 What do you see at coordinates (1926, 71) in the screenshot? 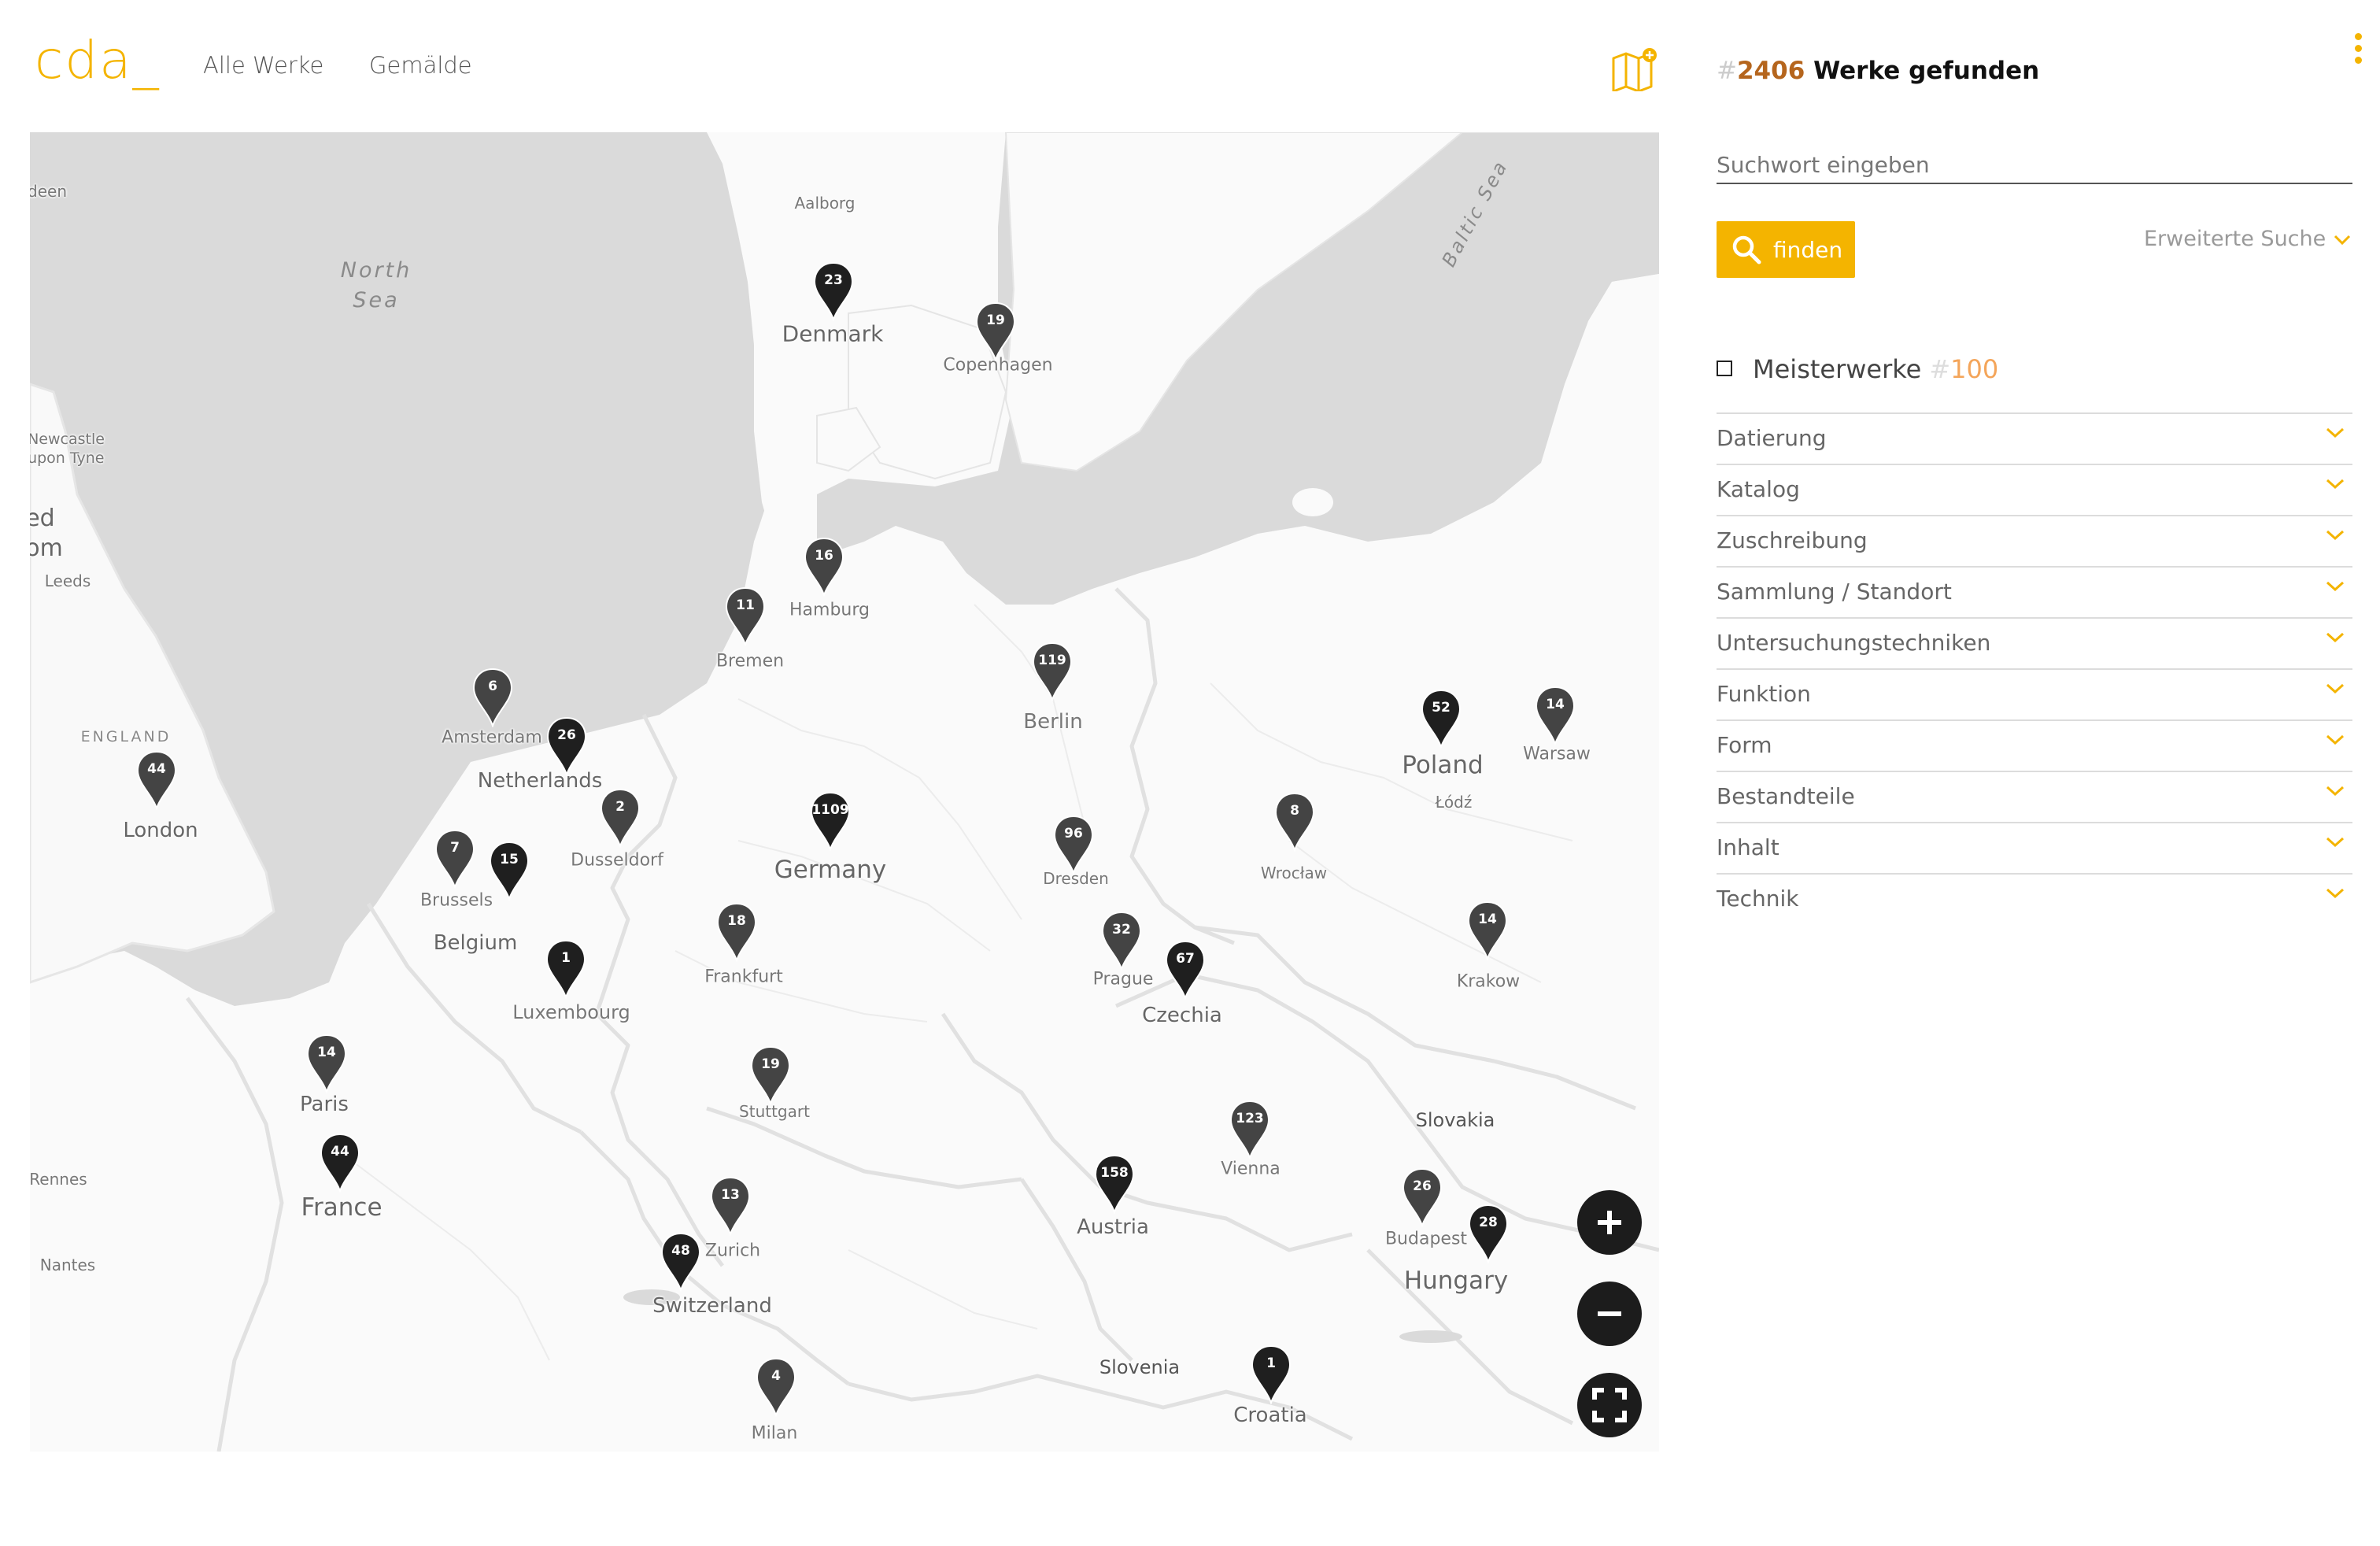
I see `results-label: Werke gefunden` at bounding box center [1926, 71].